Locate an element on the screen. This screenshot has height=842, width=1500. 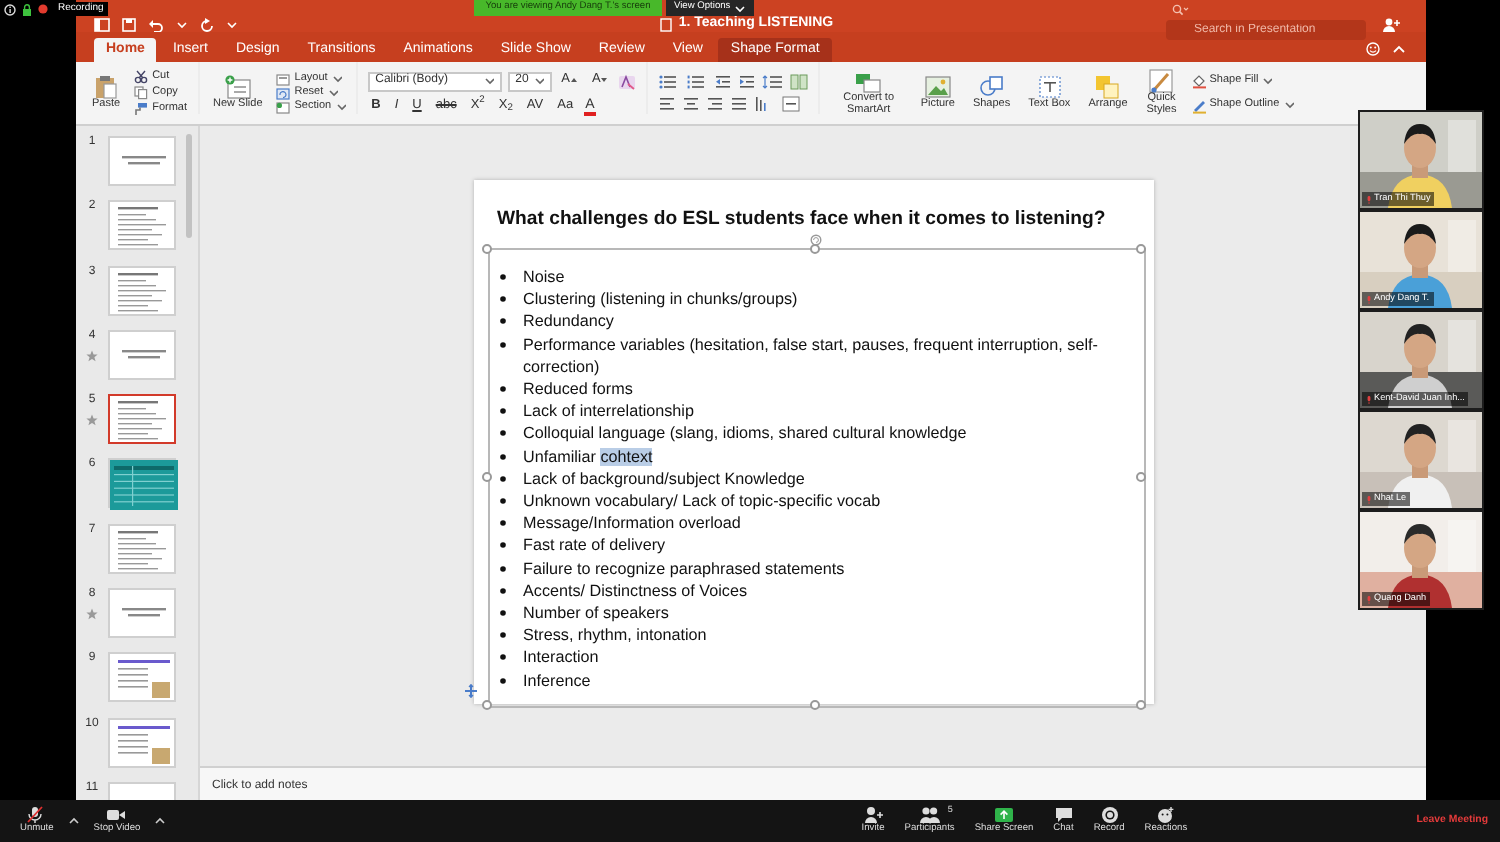
muted-mic-icon is located at coordinates (36, 815).